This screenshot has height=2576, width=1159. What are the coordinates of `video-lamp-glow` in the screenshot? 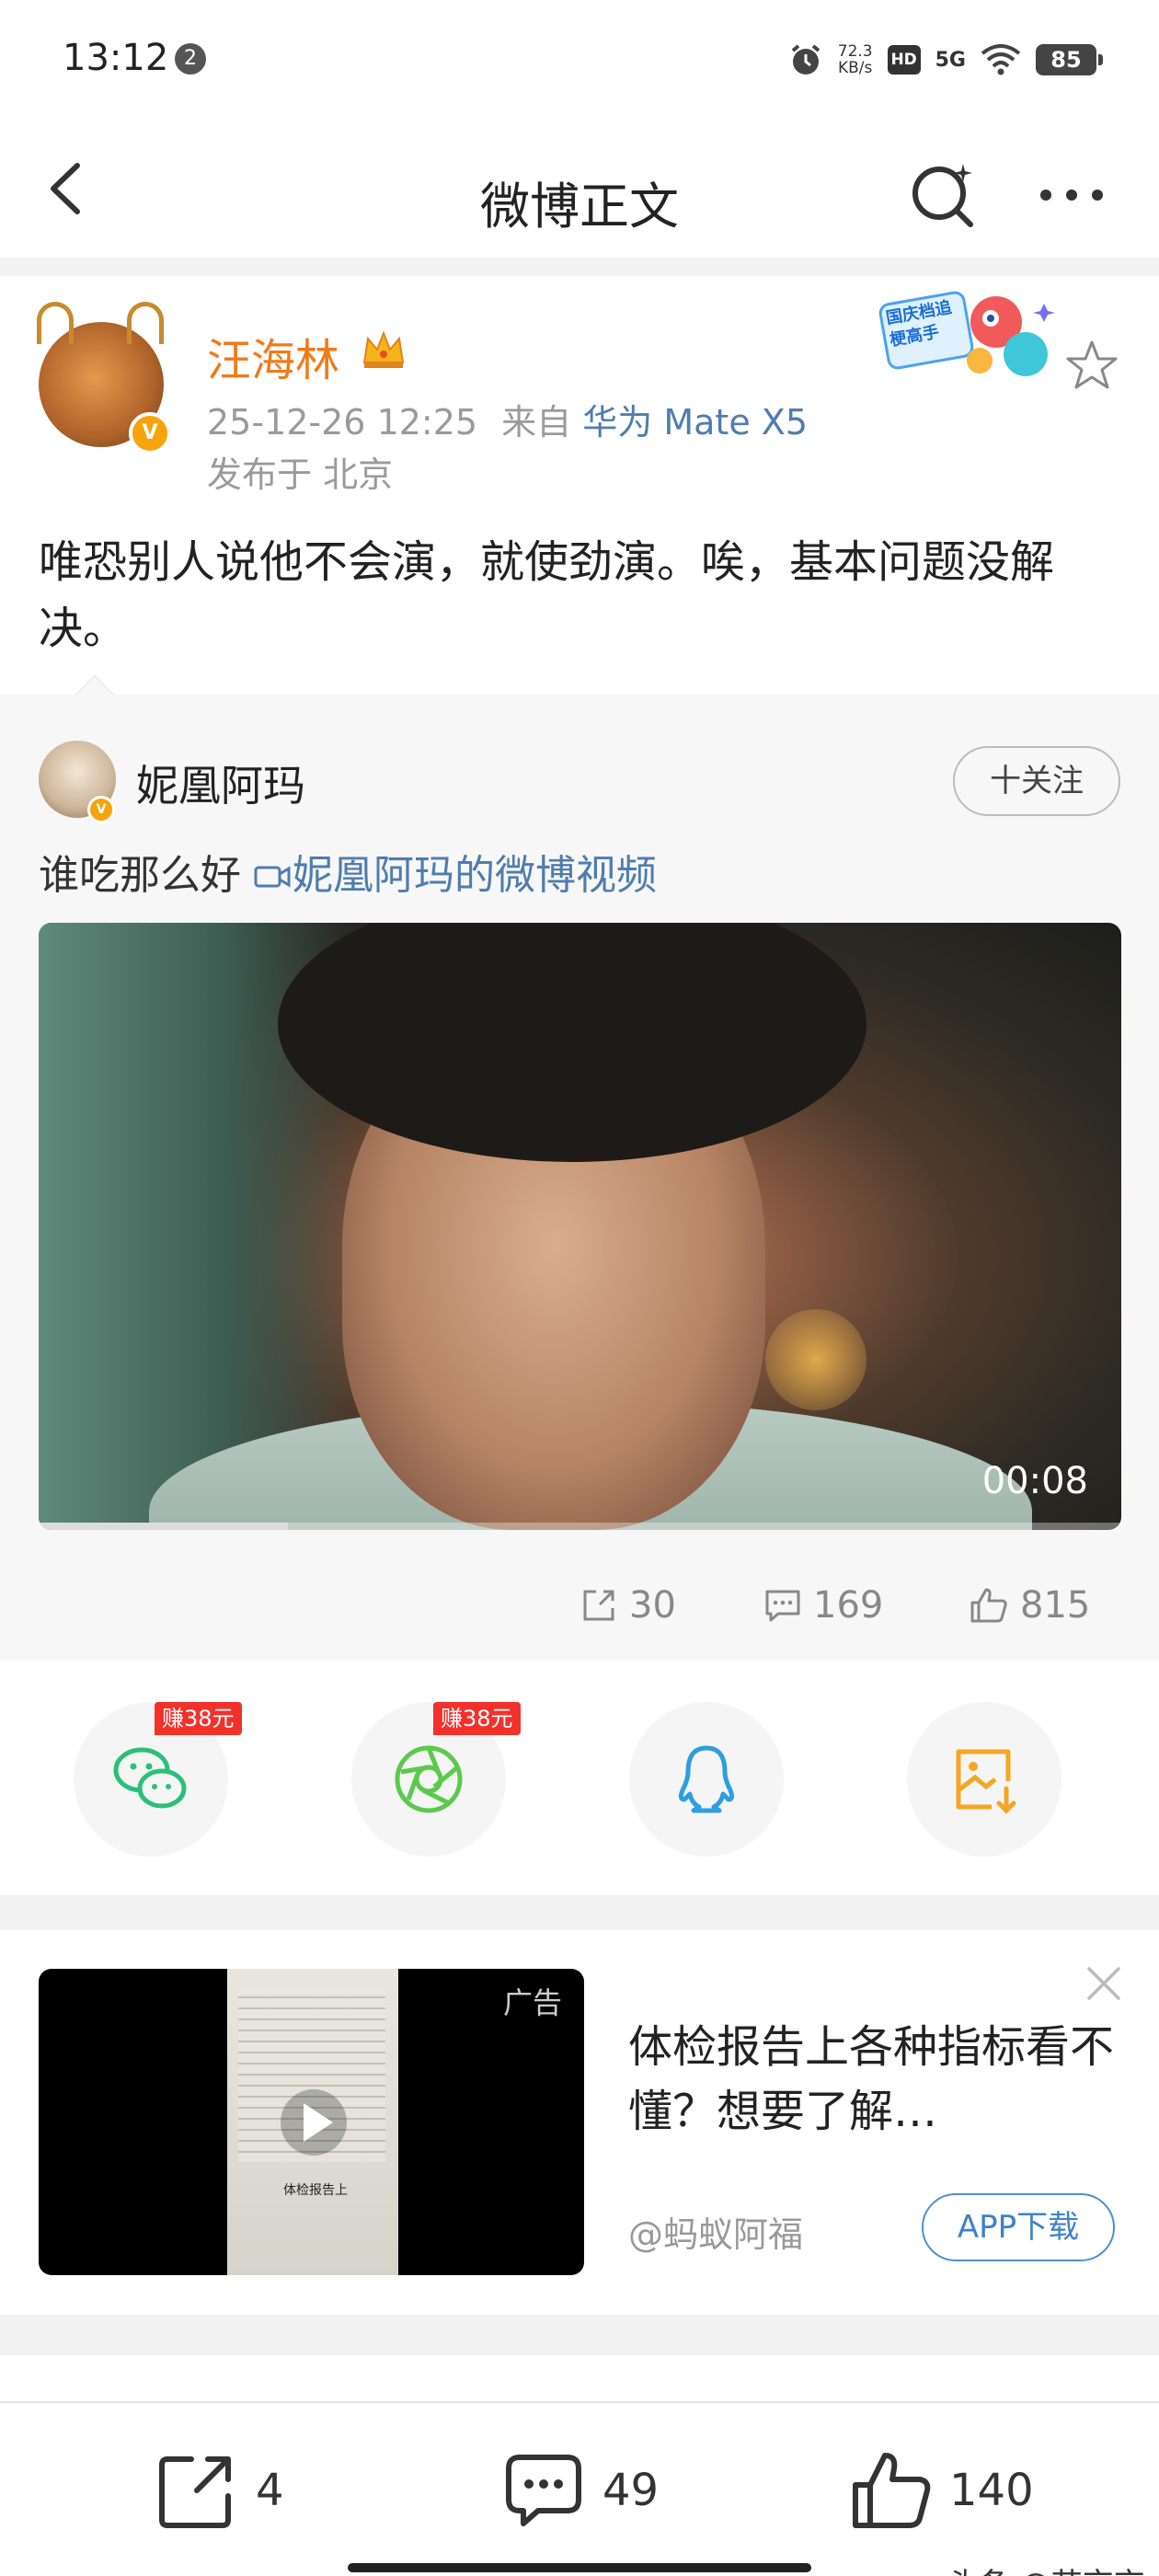 It's located at (815, 1359).